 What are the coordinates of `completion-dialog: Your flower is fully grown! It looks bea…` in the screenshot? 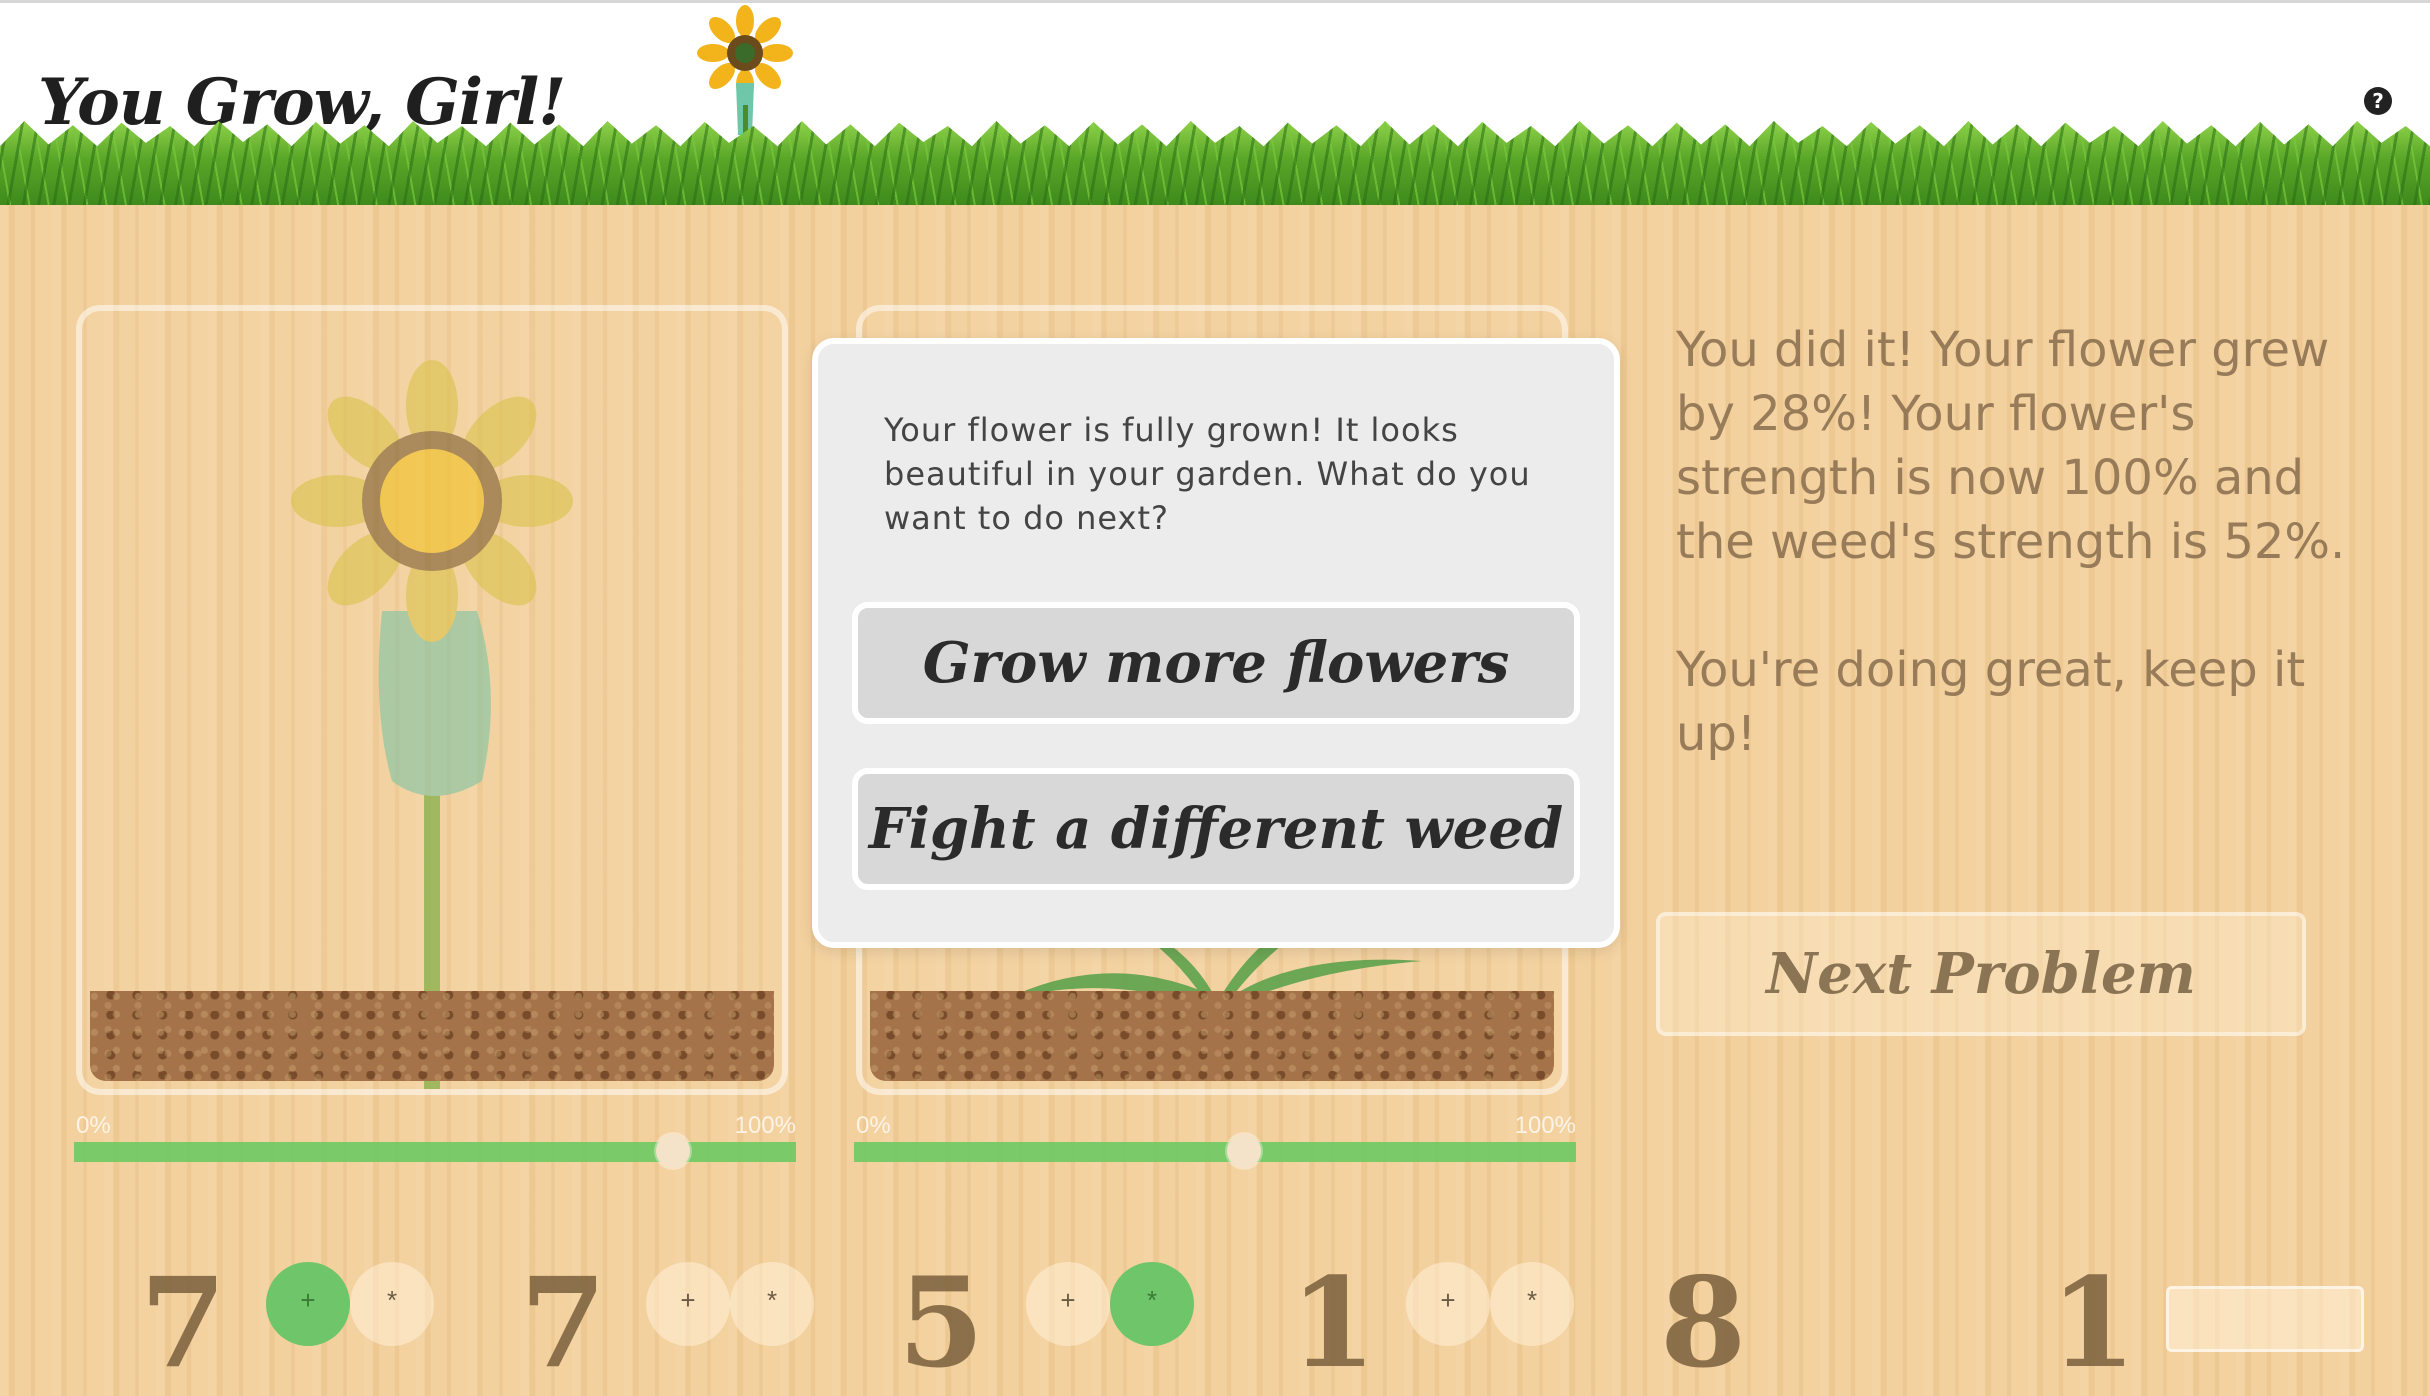 It's located at (1216, 643).